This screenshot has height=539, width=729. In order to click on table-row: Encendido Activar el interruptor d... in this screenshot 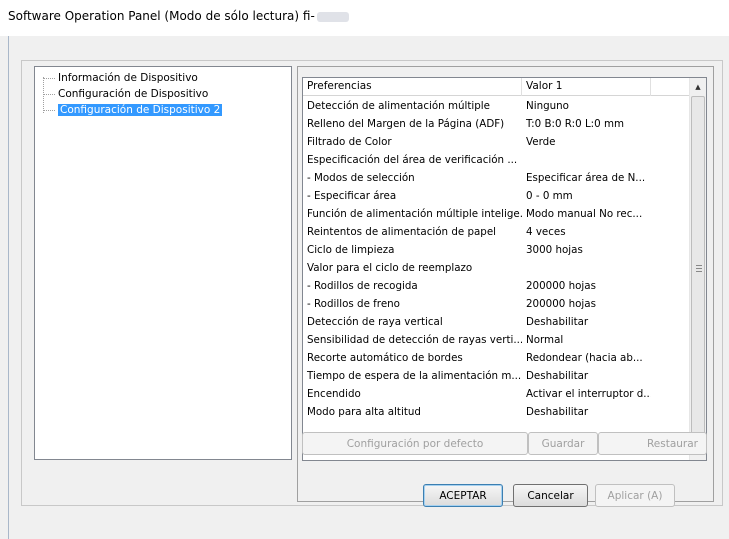, I will do `click(497, 394)`.